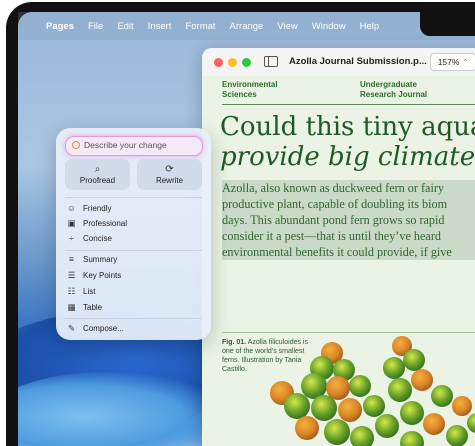 The width and height of the screenshot is (475, 446). Describe the element at coordinates (388, 84) in the screenshot. I see `header-right-line: Undergraduate` at that location.